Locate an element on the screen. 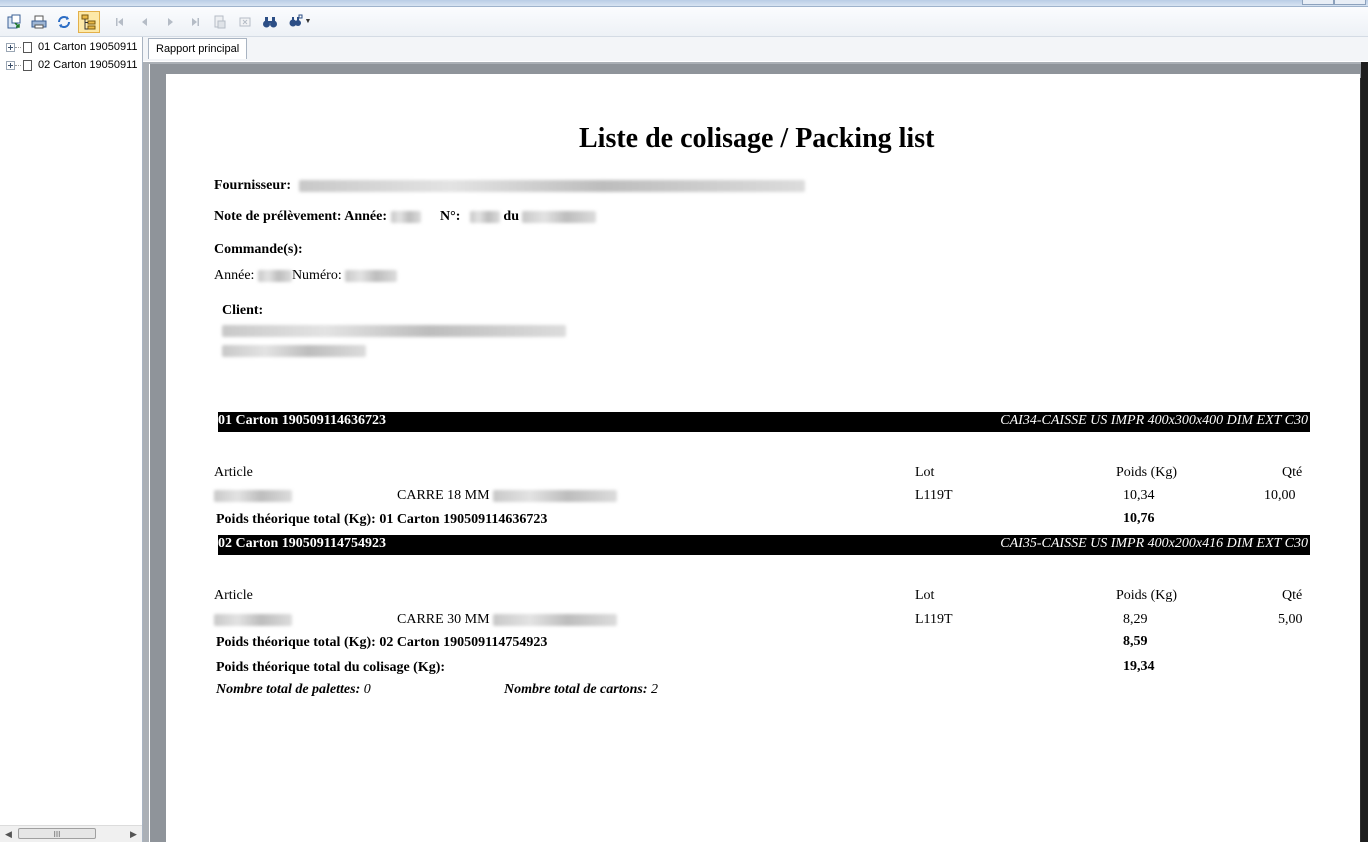 The image size is (1368, 842). article-description: CARRE 30 MM is located at coordinates (507, 620).